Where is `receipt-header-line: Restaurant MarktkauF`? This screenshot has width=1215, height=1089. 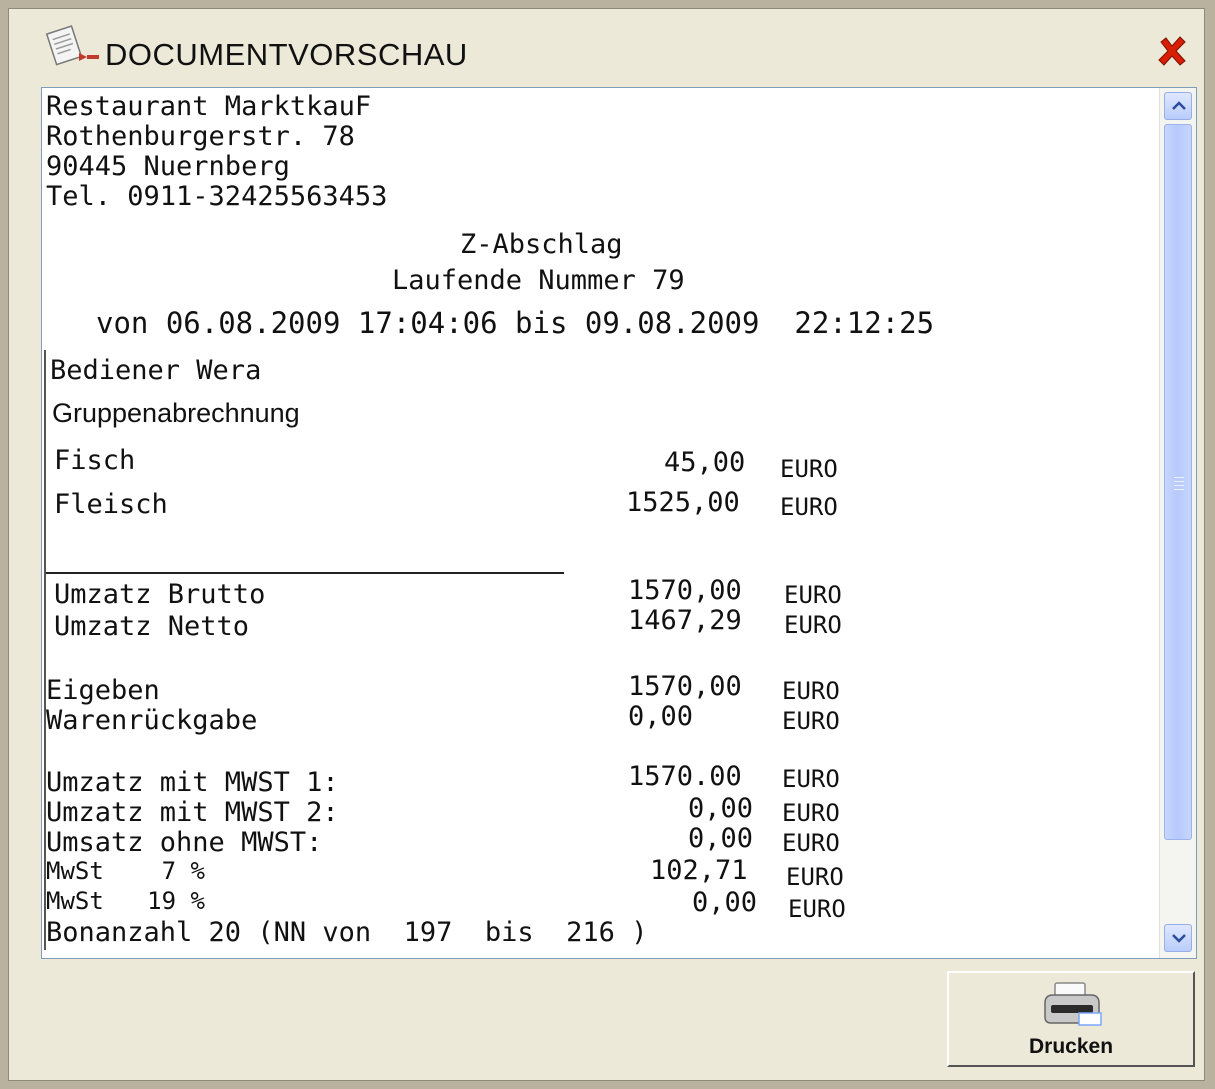 receipt-header-line: Restaurant MarktkauF is located at coordinates (209, 106).